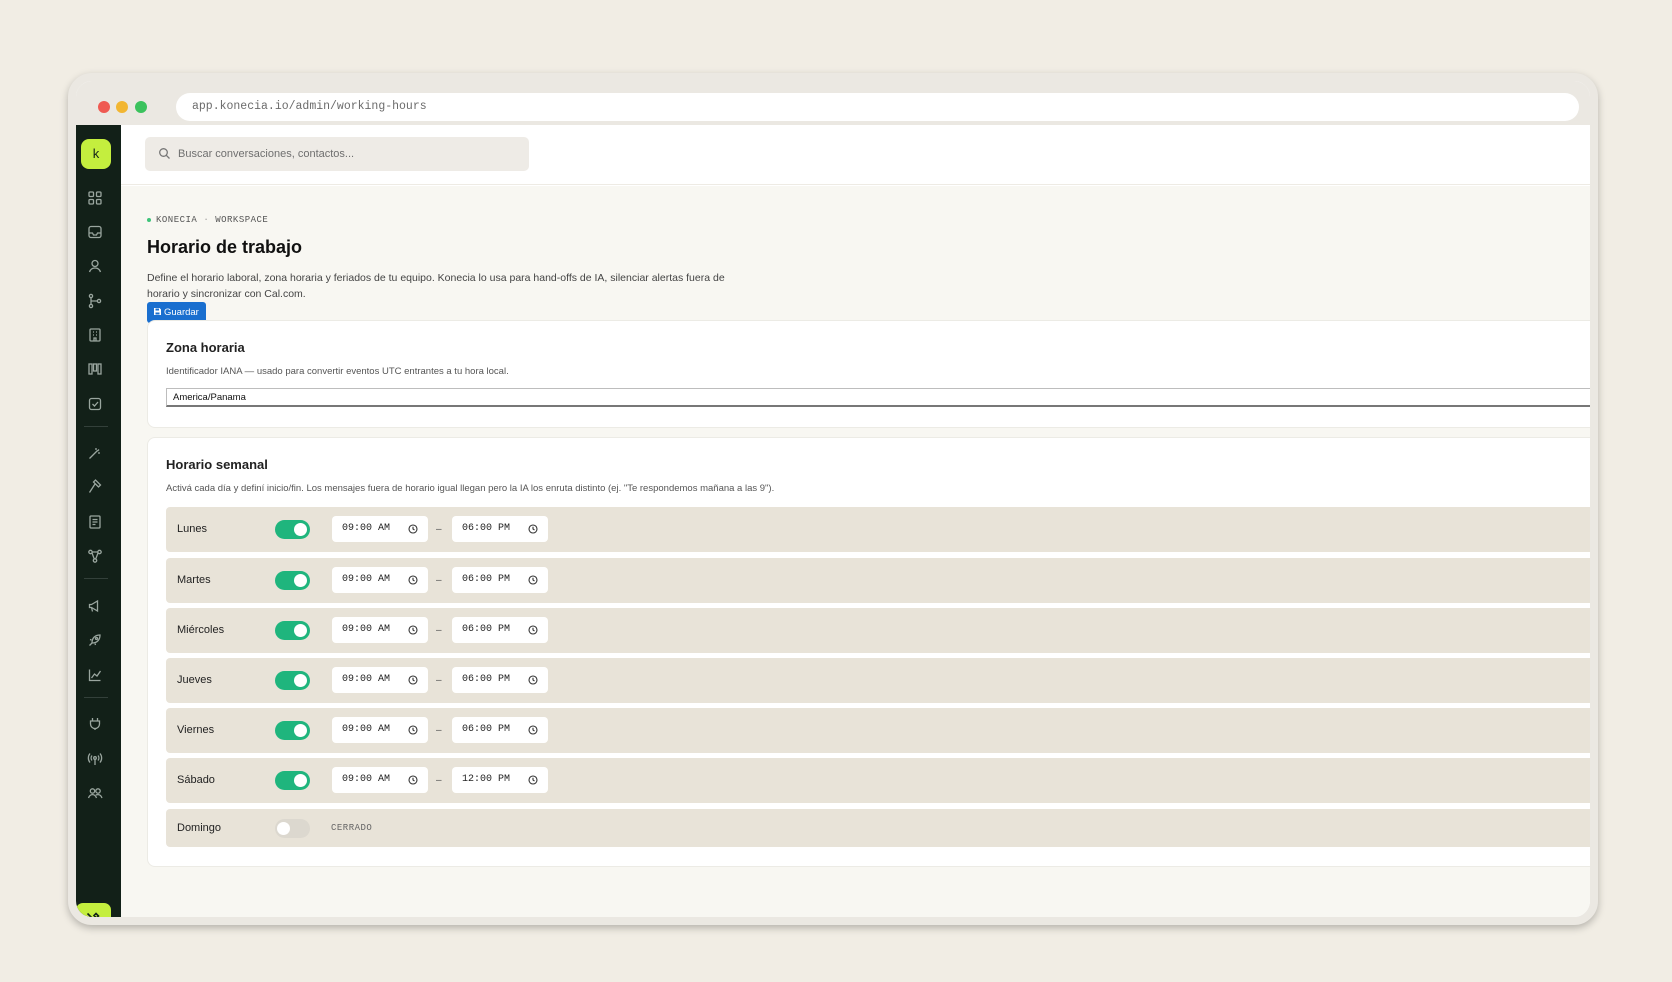  Describe the element at coordinates (201, 630) in the screenshot. I see `day-label: Miércoles` at that location.